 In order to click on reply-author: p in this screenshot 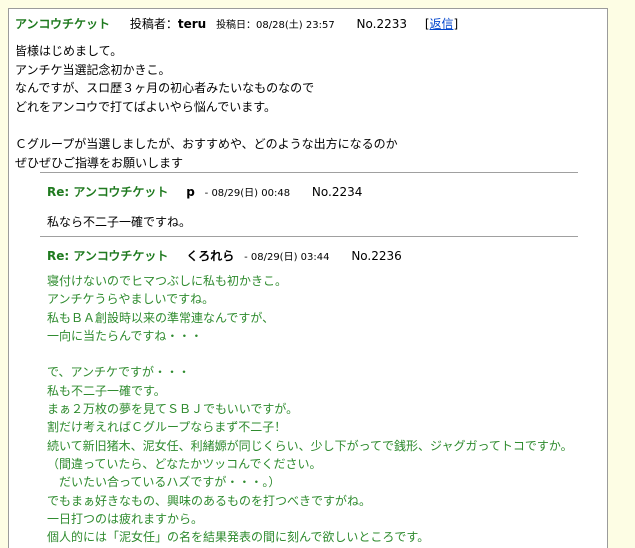, I will do `click(190, 192)`.